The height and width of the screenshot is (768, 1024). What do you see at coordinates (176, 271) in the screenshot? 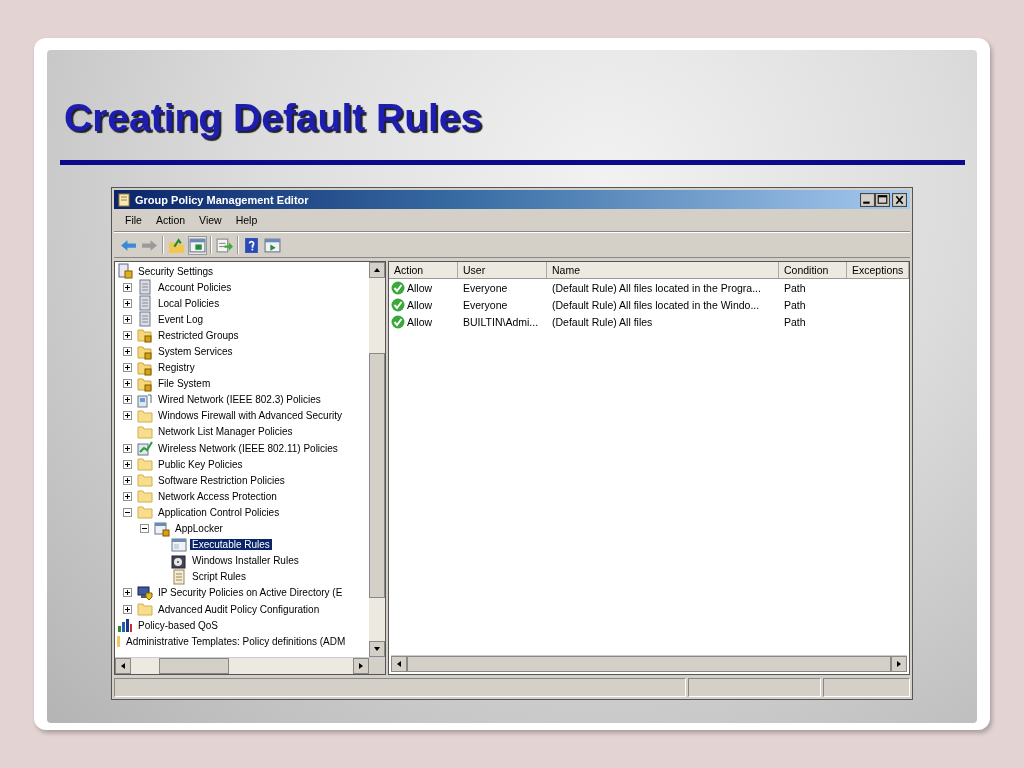
I see `tree-item: Security Settings` at bounding box center [176, 271].